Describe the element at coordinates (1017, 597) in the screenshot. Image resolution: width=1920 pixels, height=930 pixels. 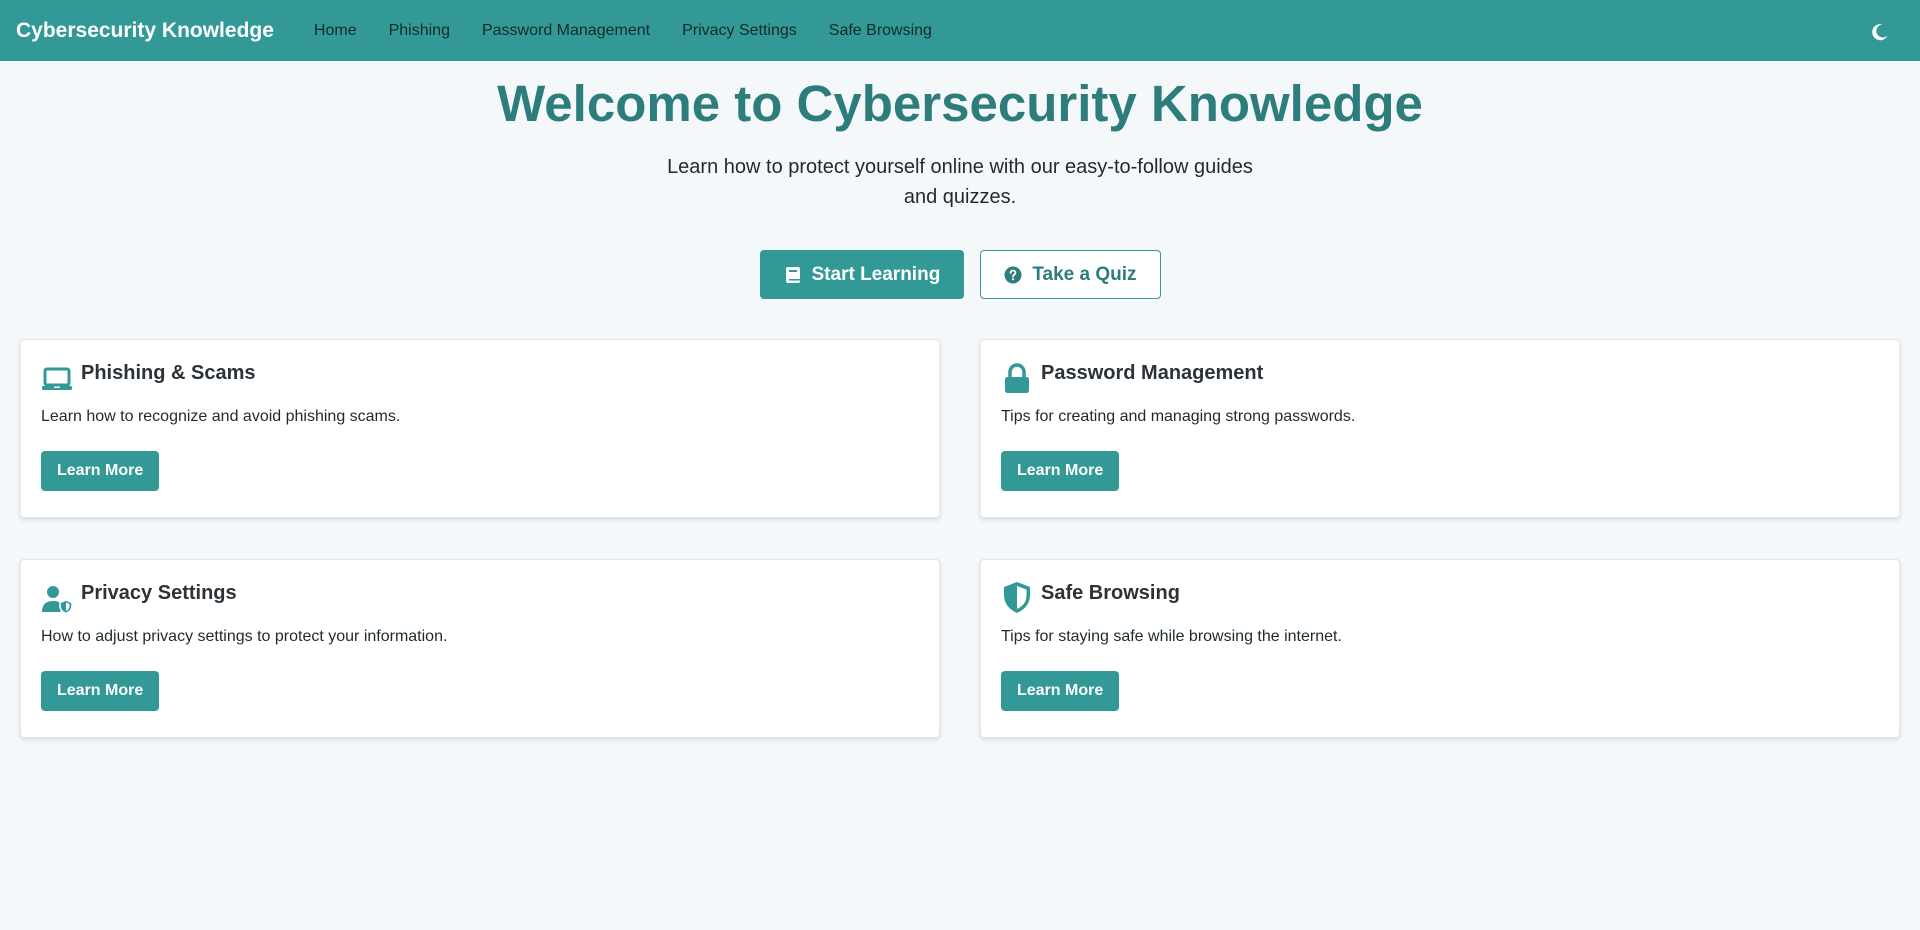
I see `shield-icon` at that location.